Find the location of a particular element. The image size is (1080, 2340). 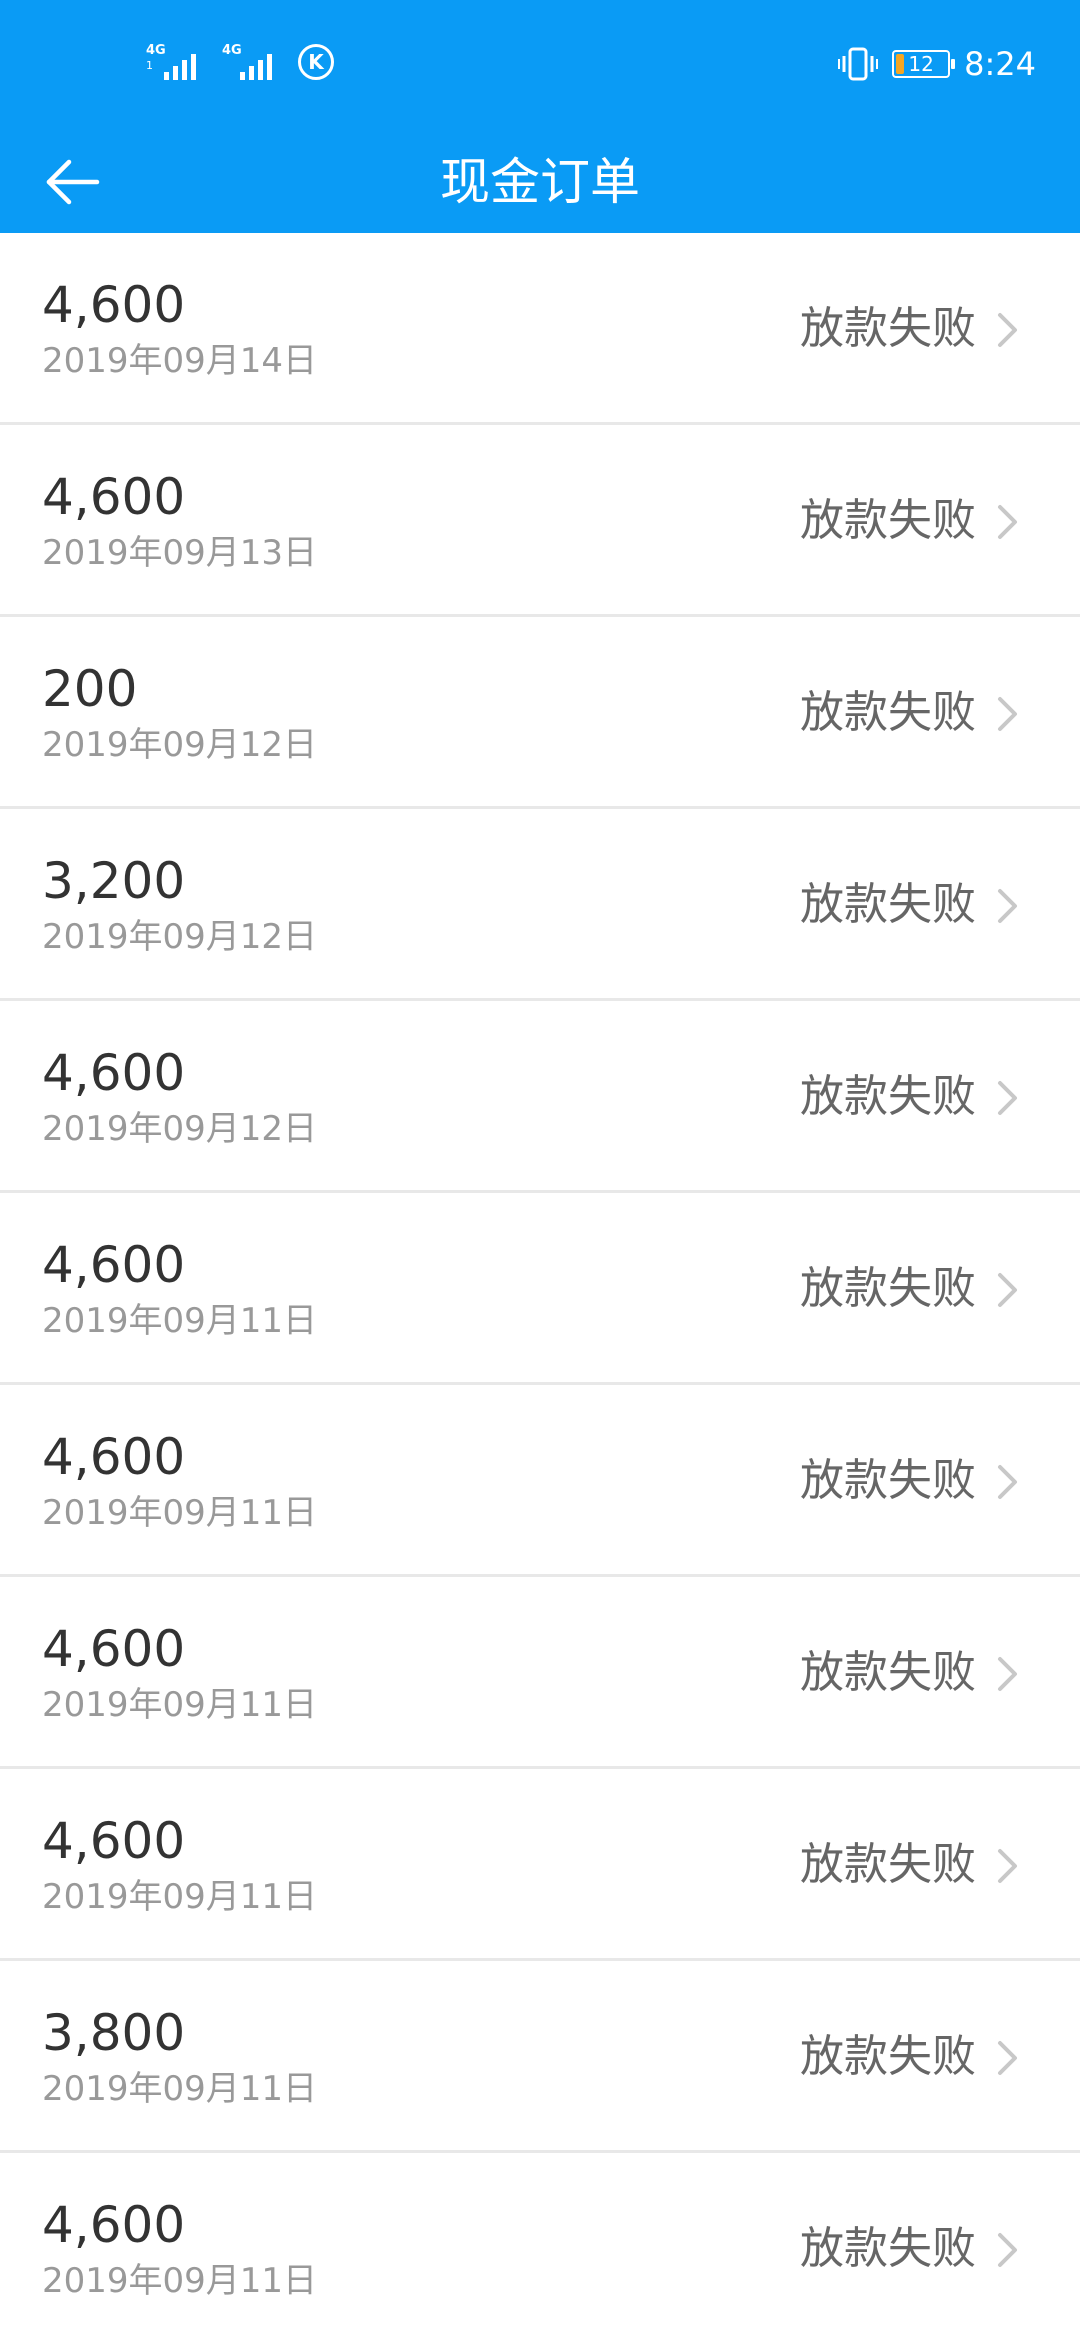

status-bar-left: 4G 1 4G K is located at coordinates (240, 64).